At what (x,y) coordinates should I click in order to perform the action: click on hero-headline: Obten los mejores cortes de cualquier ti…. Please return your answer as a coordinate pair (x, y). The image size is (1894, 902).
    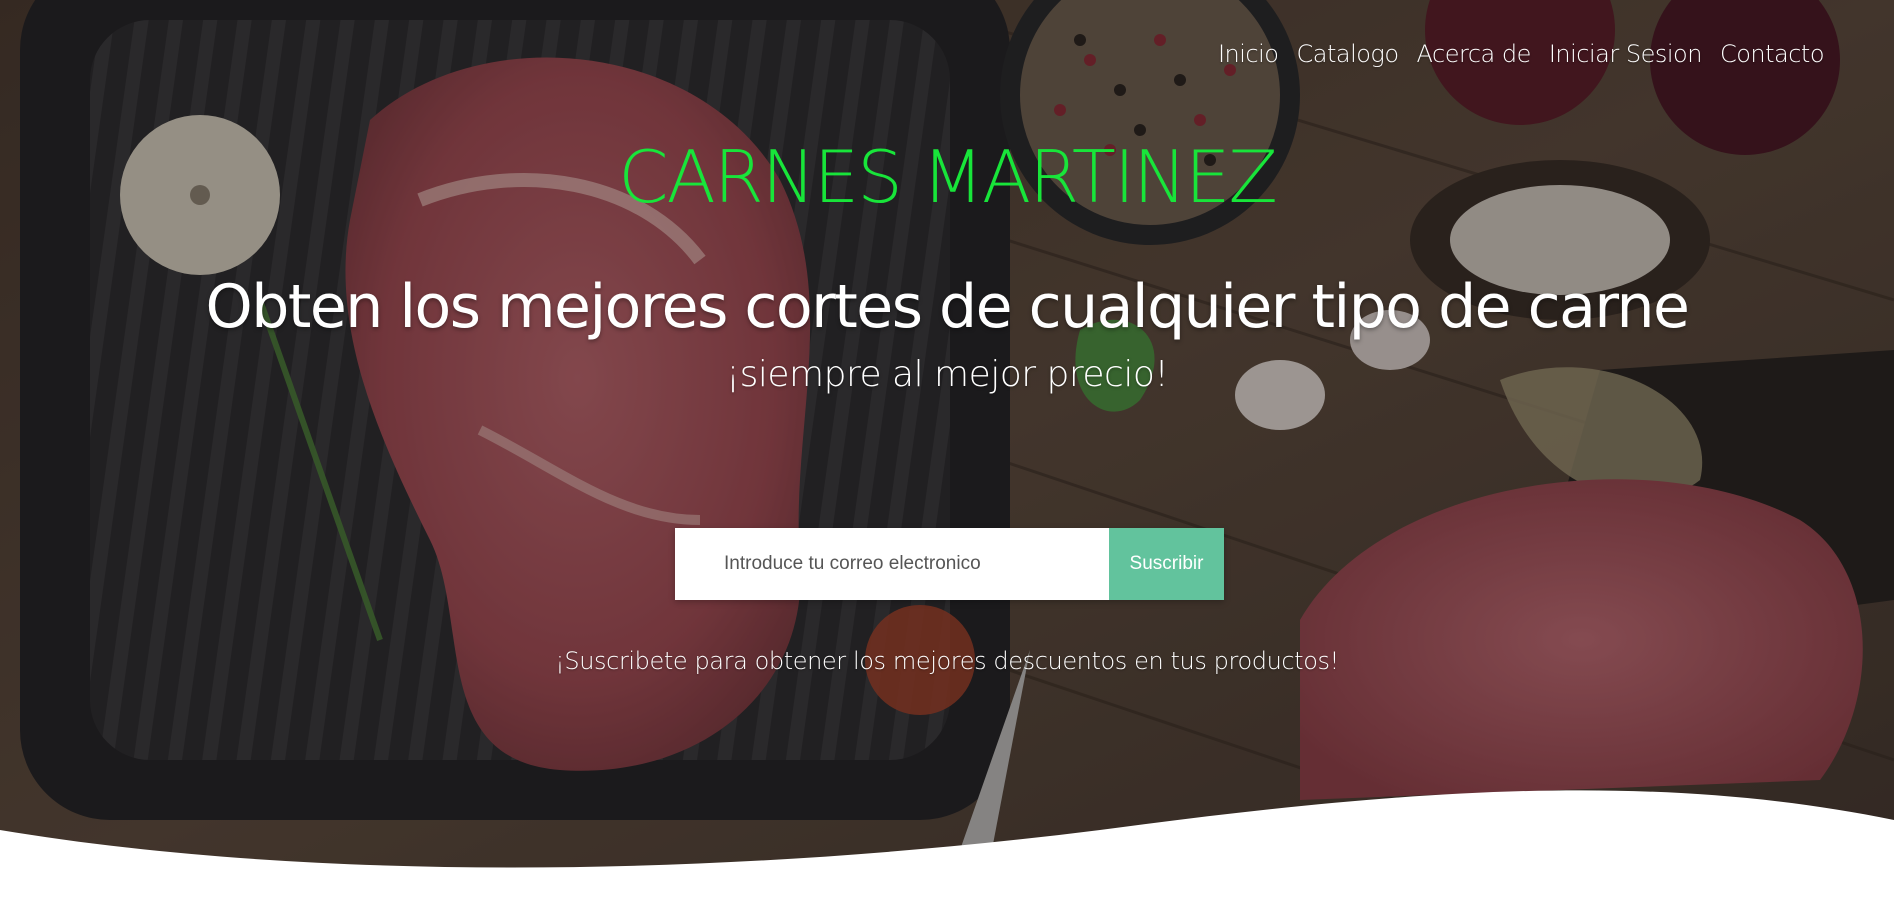
    Looking at the image, I should click on (947, 307).